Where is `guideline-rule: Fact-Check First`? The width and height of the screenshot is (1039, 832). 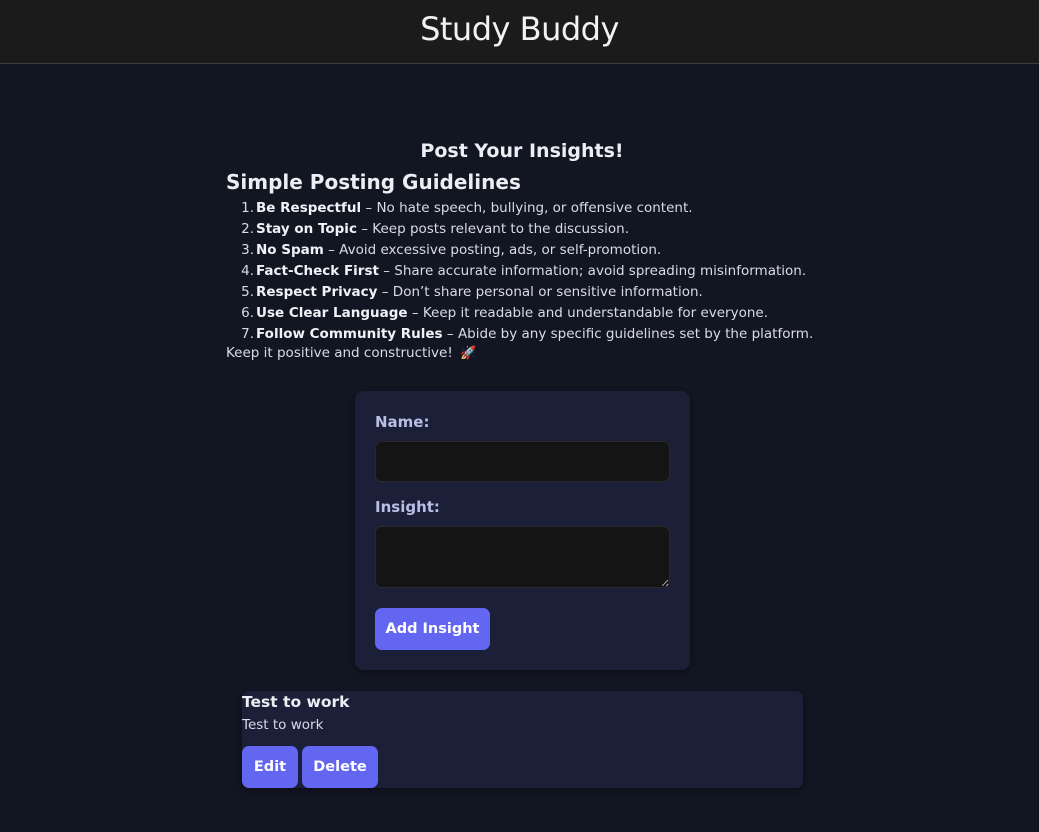
guideline-rule: Fact-Check First is located at coordinates (317, 271).